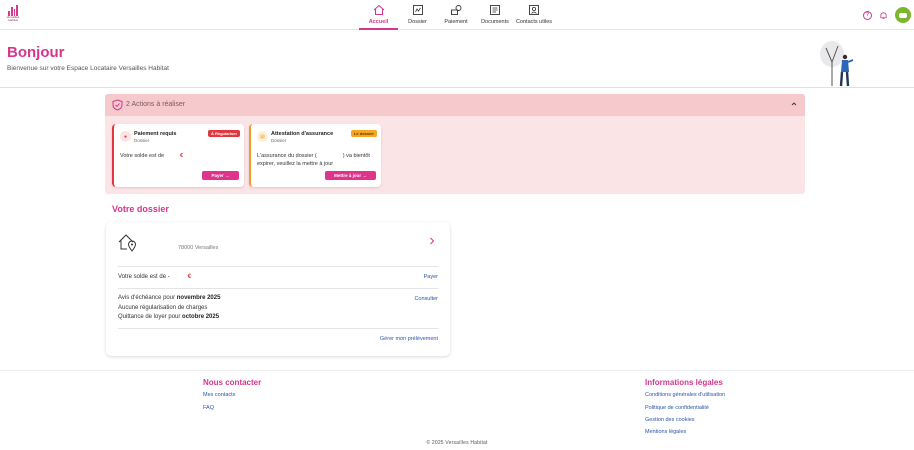 The width and height of the screenshot is (914, 450). I want to click on card-title: Paiement requis, so click(155, 134).